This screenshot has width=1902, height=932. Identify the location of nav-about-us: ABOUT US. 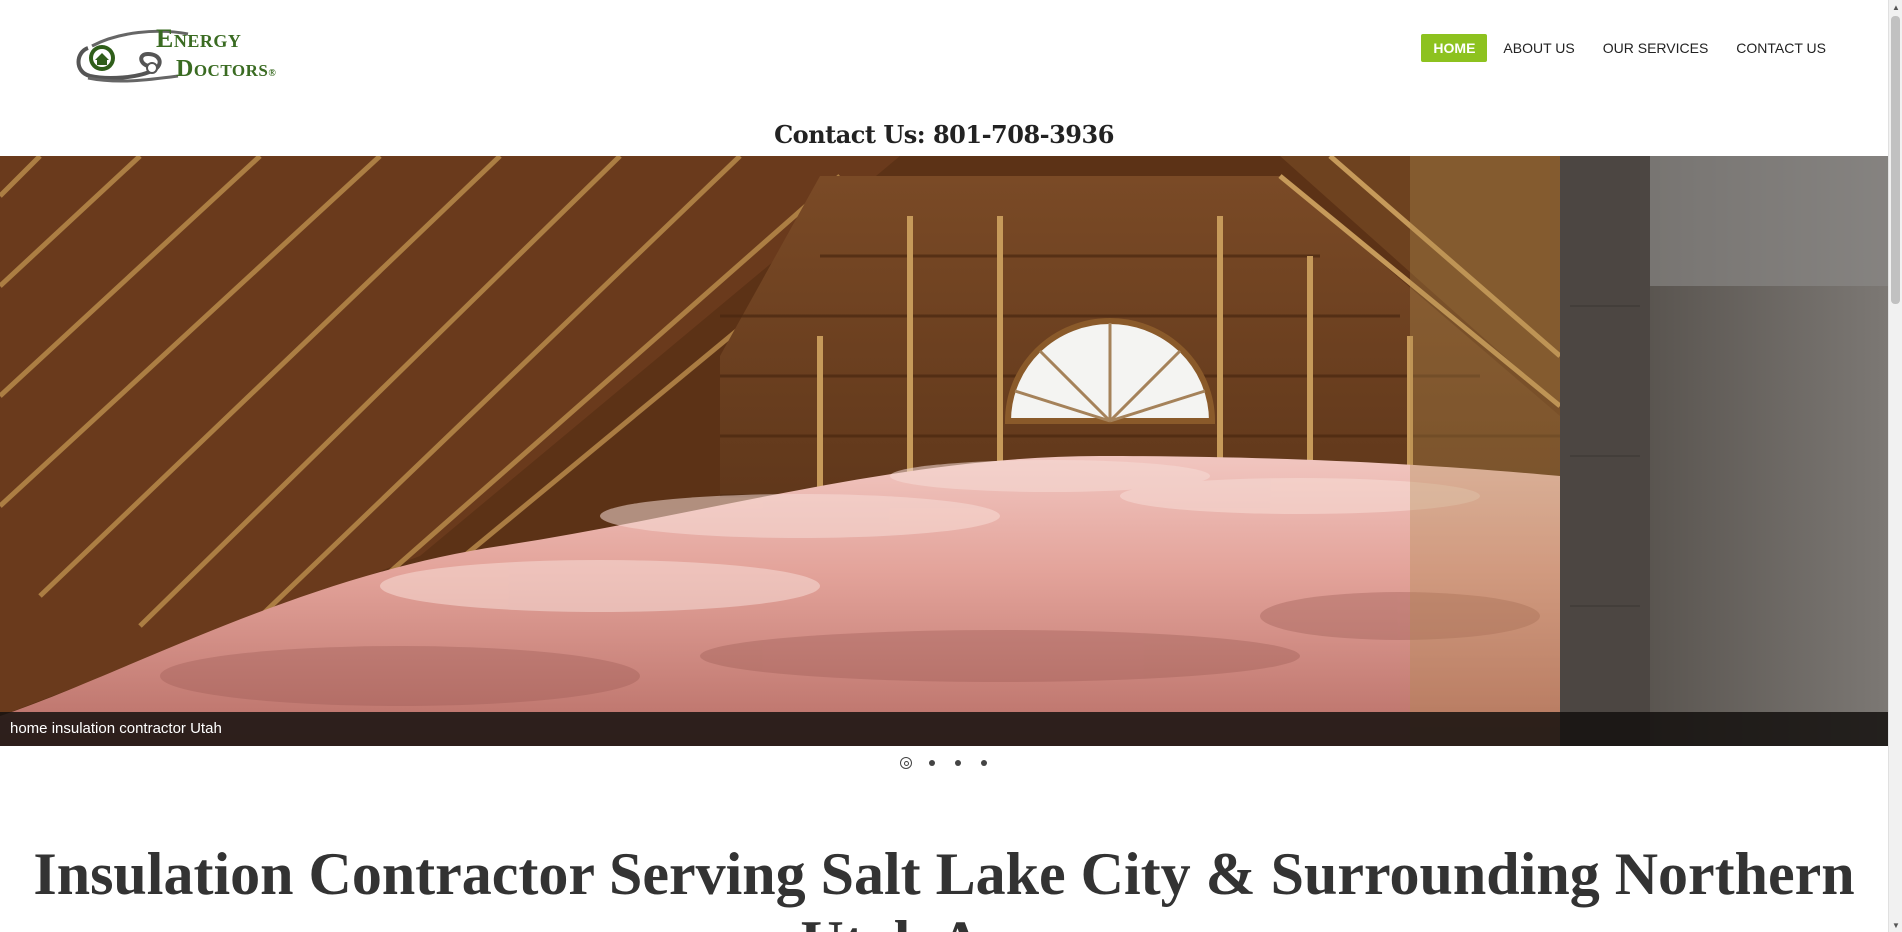
(1538, 48).